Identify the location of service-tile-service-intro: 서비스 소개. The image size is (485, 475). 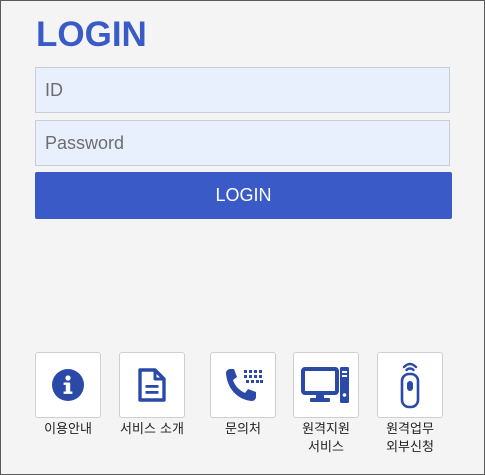
(152, 395).